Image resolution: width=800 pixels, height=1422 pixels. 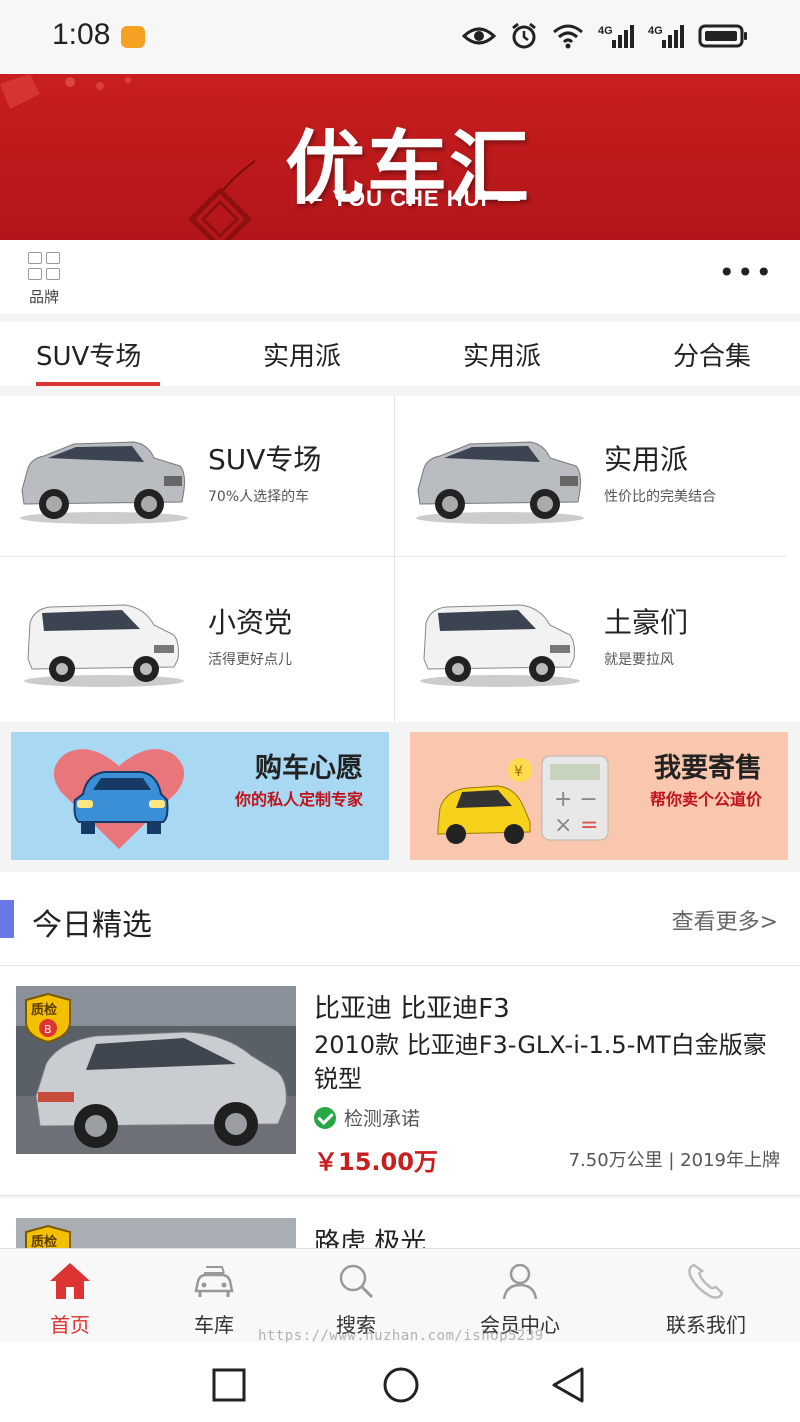 What do you see at coordinates (746, 273) in the screenshot?
I see `more-dots-icon: •••` at bounding box center [746, 273].